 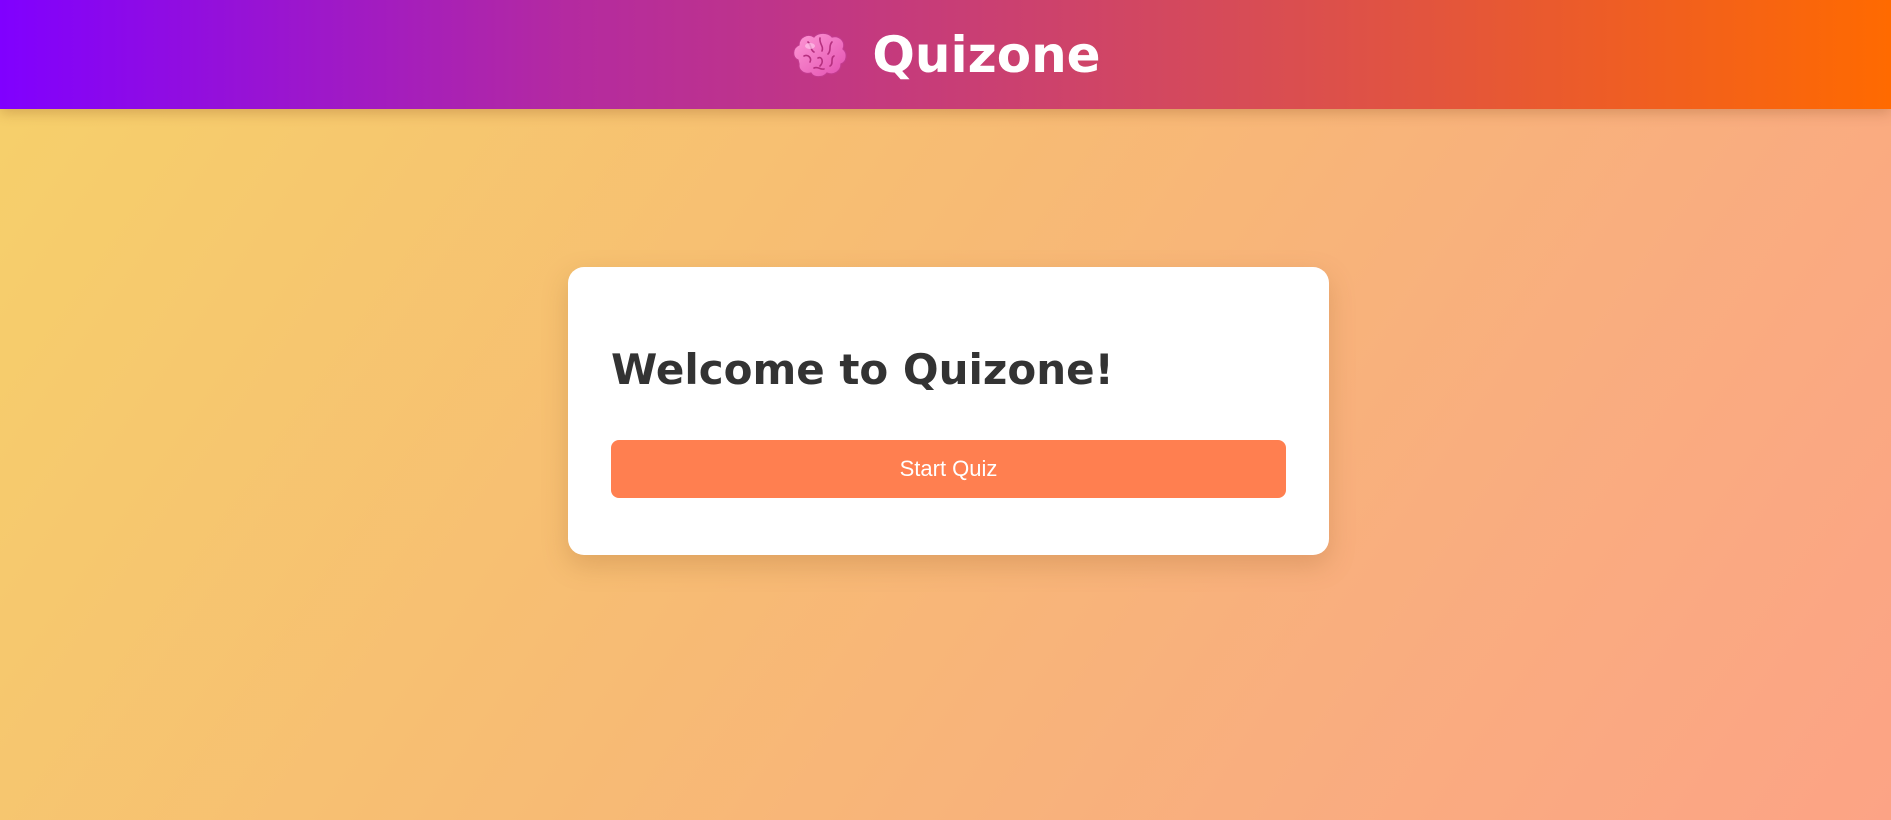 I want to click on app-header: Quizone, so click(x=945, y=54).